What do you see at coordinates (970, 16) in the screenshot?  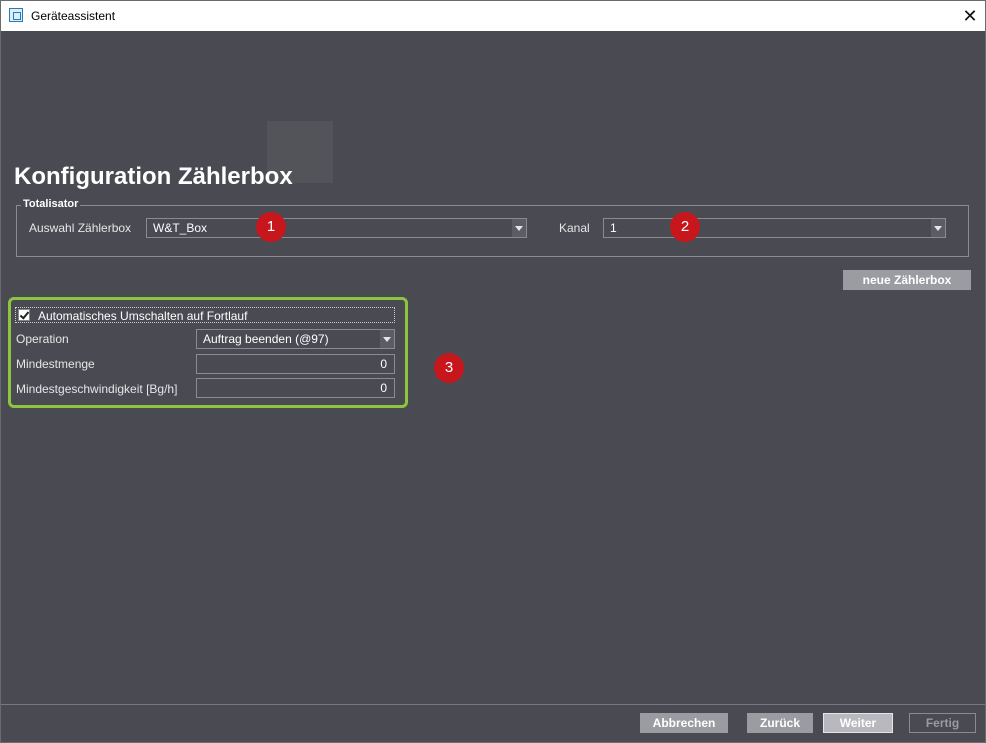 I see `close-icon: ✕` at bounding box center [970, 16].